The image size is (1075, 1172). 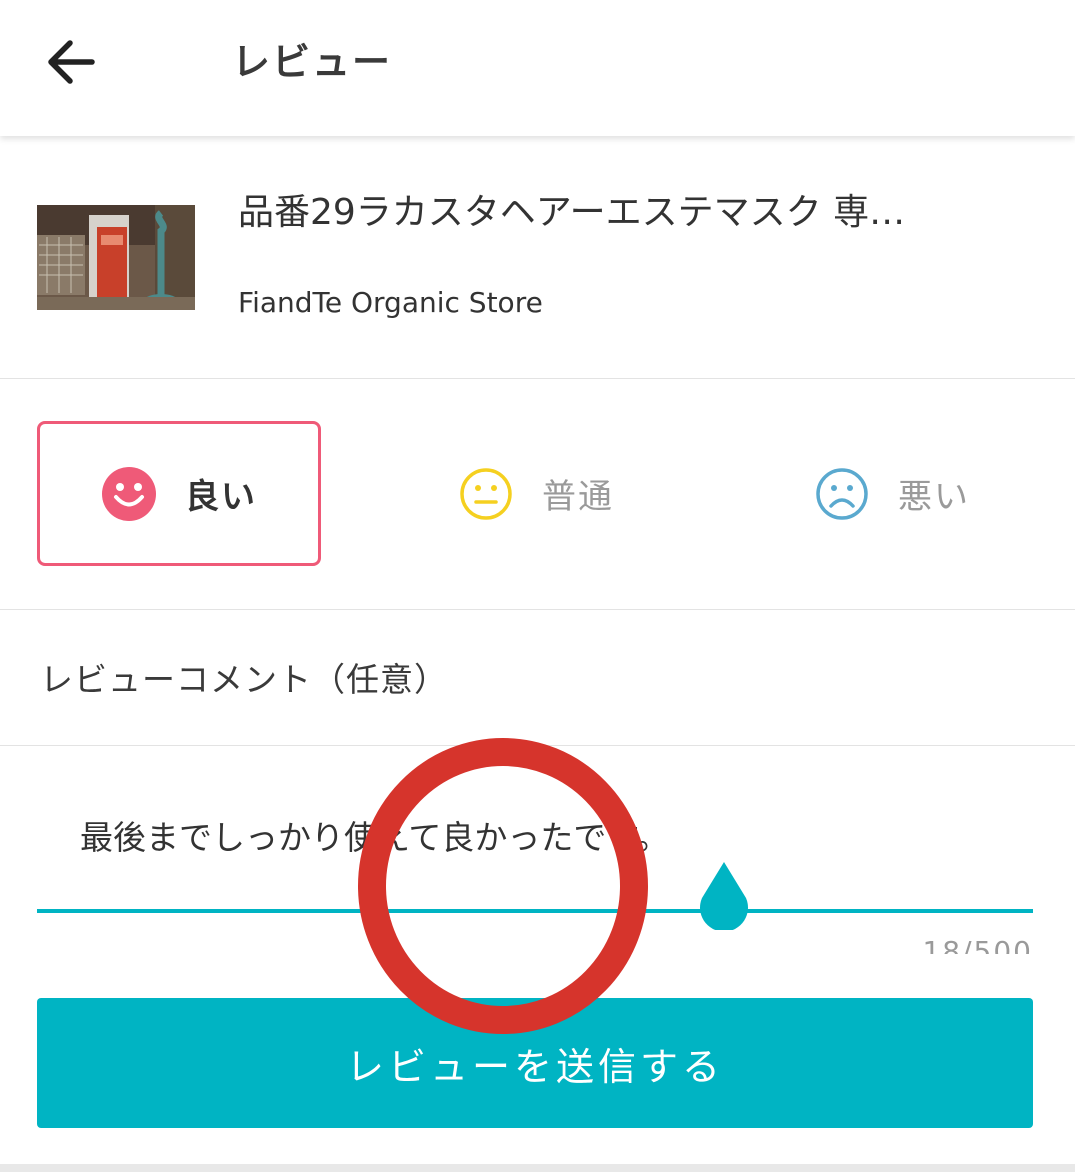 I want to click on text-cursor-handle, so click(x=724, y=896).